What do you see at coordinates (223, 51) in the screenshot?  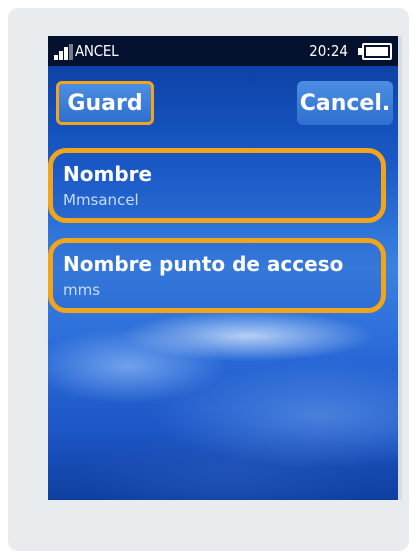 I see `status-bar: ANCEL 20:24` at bounding box center [223, 51].